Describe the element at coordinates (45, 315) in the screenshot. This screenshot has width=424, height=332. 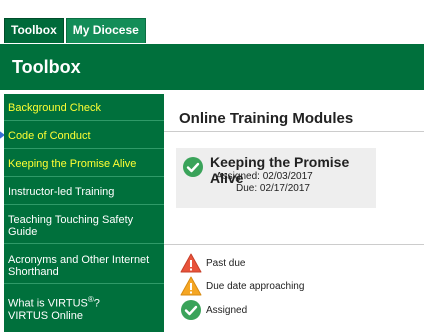
I see `virtus-online-label: VIRTUS Online` at that location.